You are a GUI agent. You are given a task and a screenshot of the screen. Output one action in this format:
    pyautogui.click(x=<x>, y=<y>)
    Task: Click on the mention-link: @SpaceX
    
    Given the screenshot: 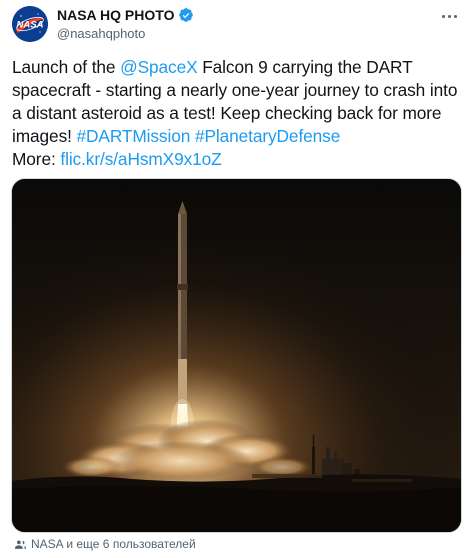 What is the action you would take?
    pyautogui.click(x=158, y=67)
    